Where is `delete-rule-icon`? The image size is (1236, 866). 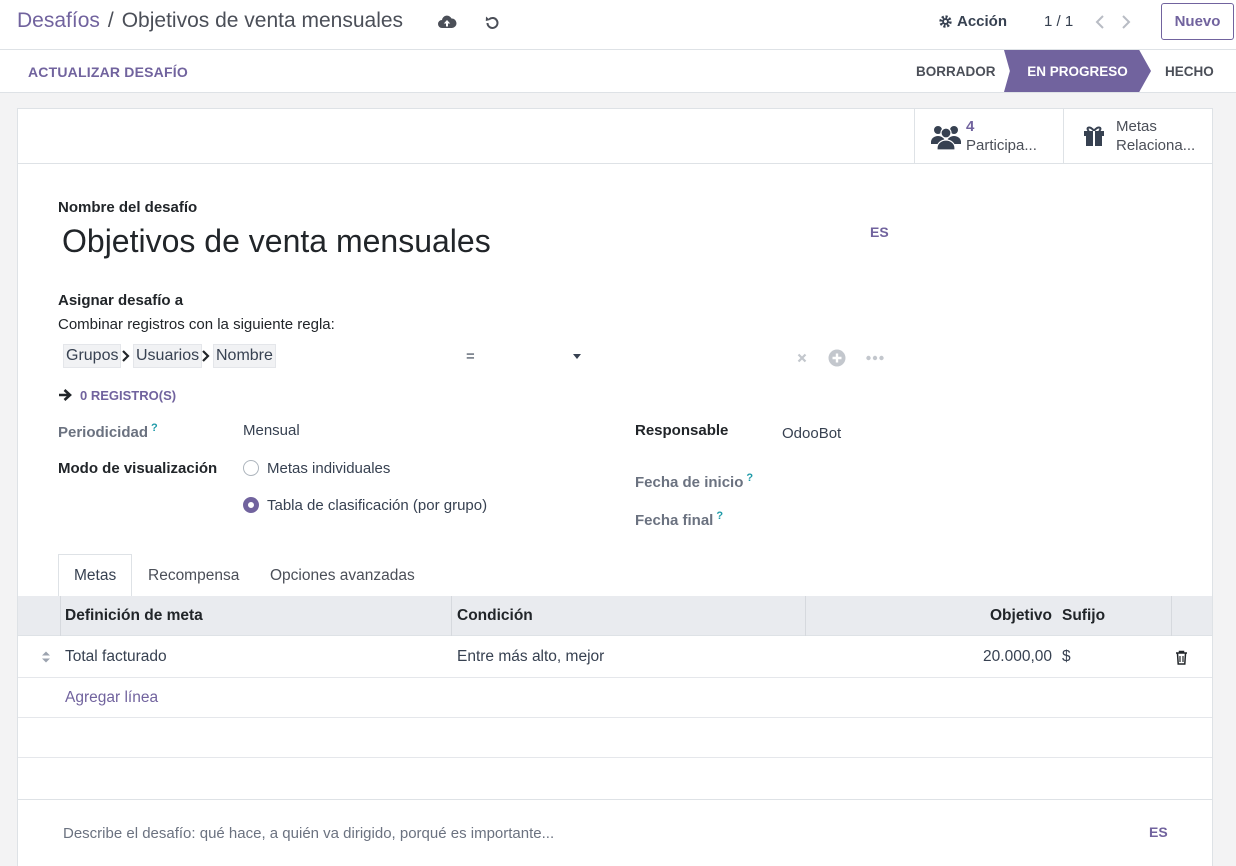
delete-rule-icon is located at coordinates (802, 358).